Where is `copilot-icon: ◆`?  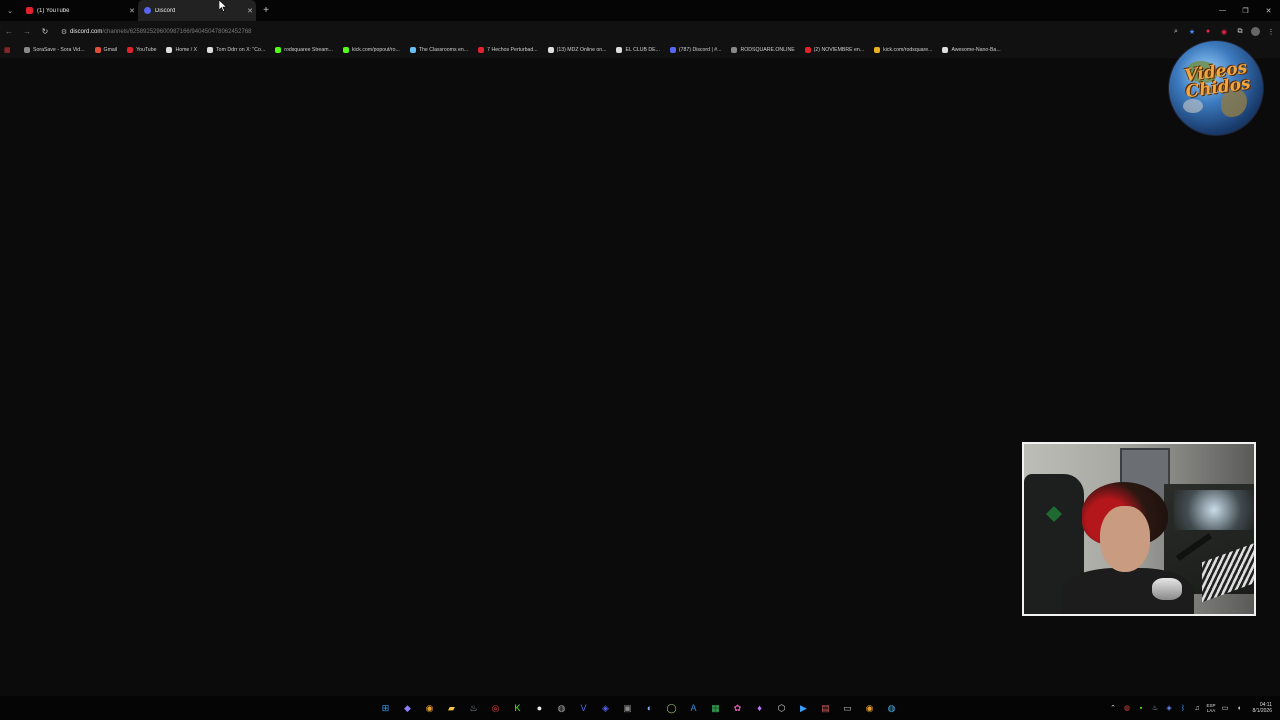
copilot-icon: ◆ is located at coordinates (407, 708).